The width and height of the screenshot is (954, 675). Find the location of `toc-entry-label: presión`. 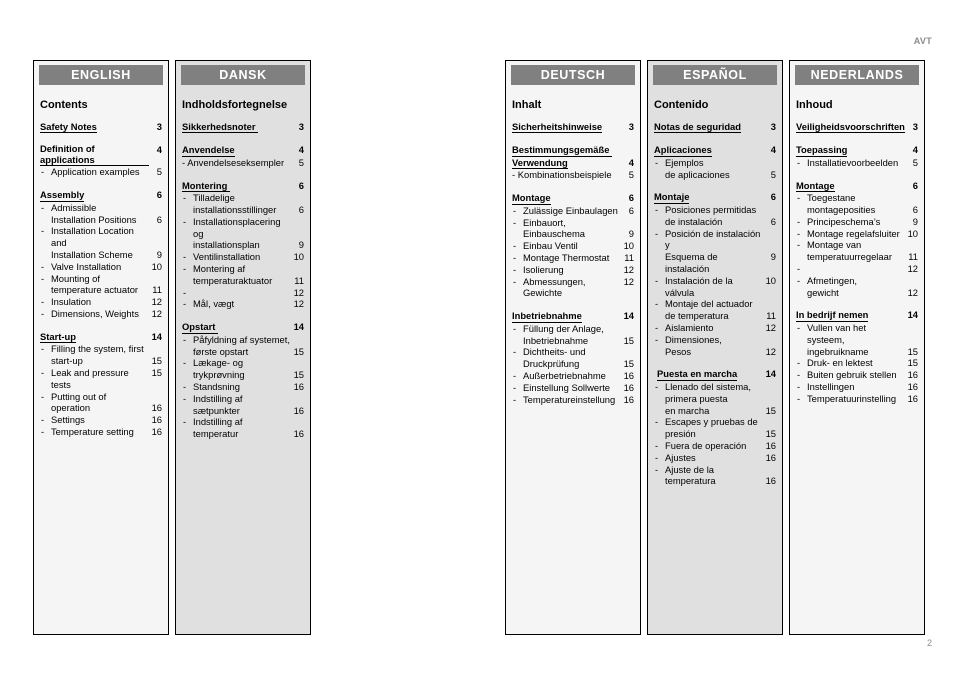

toc-entry-label: presión is located at coordinates (680, 434).